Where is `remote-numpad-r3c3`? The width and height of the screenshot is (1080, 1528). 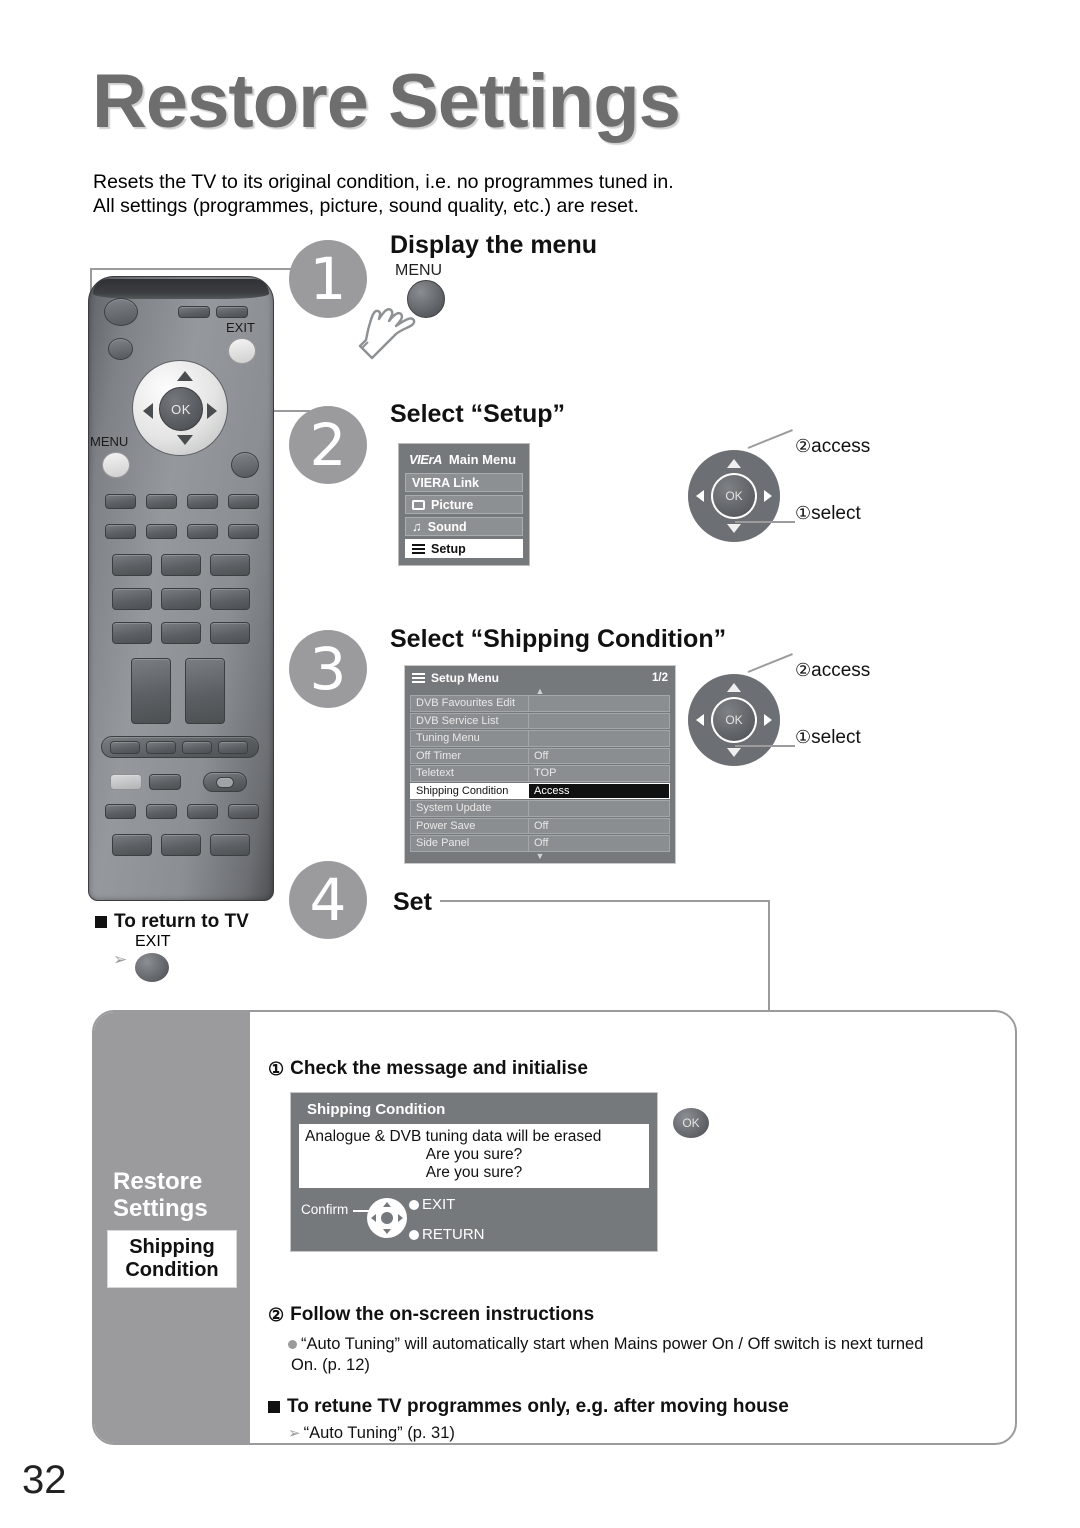 remote-numpad-r3c3 is located at coordinates (230, 633).